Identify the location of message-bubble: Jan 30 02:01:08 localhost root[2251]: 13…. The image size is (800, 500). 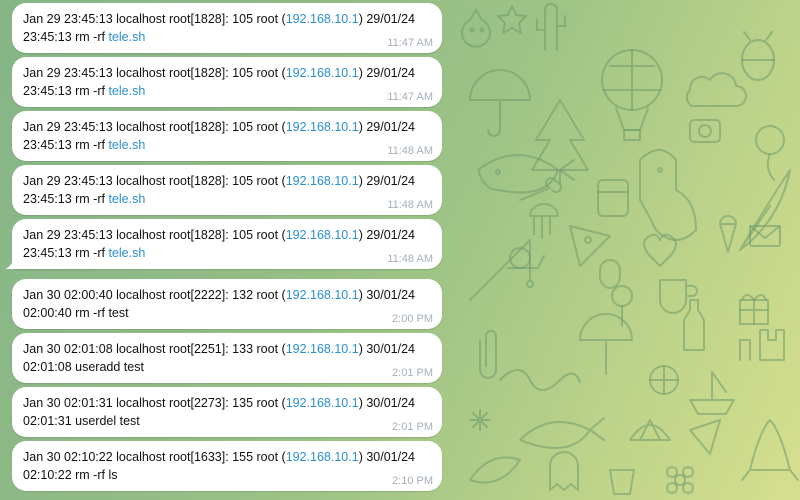
(227, 358).